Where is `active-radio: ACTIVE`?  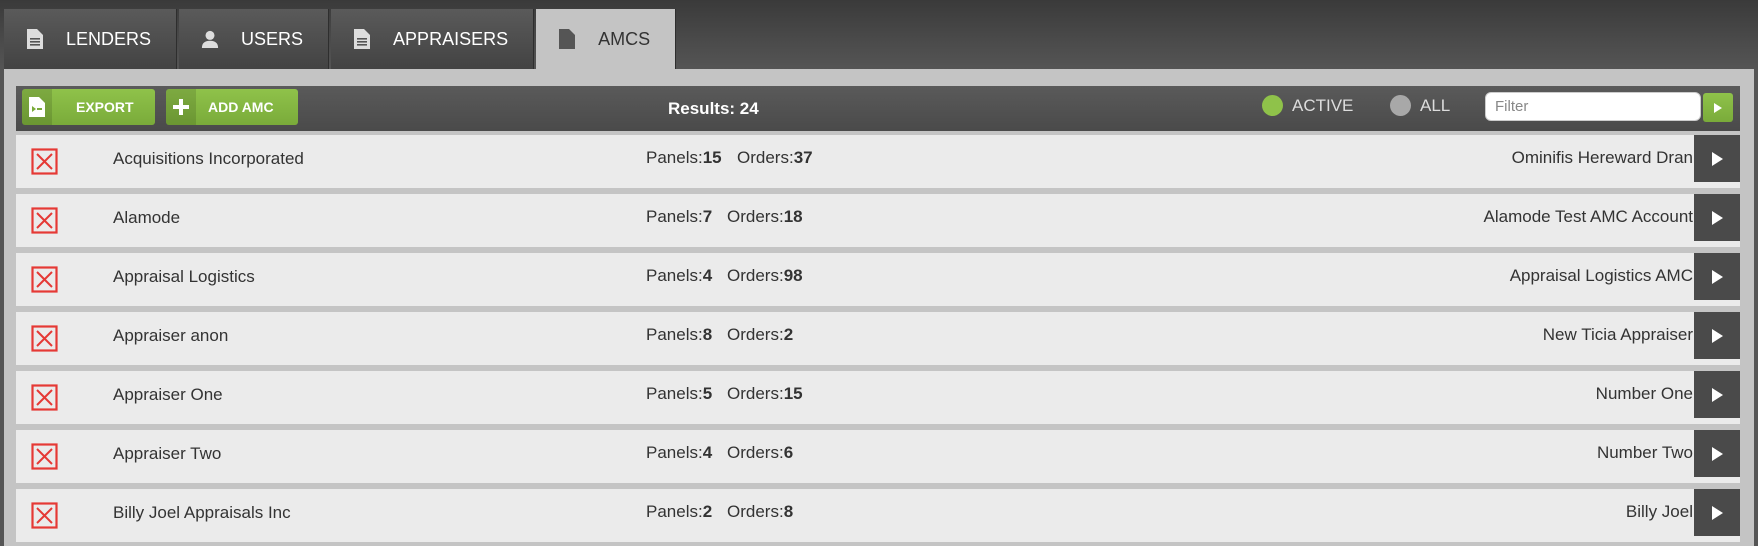 active-radio: ACTIVE is located at coordinates (1307, 105).